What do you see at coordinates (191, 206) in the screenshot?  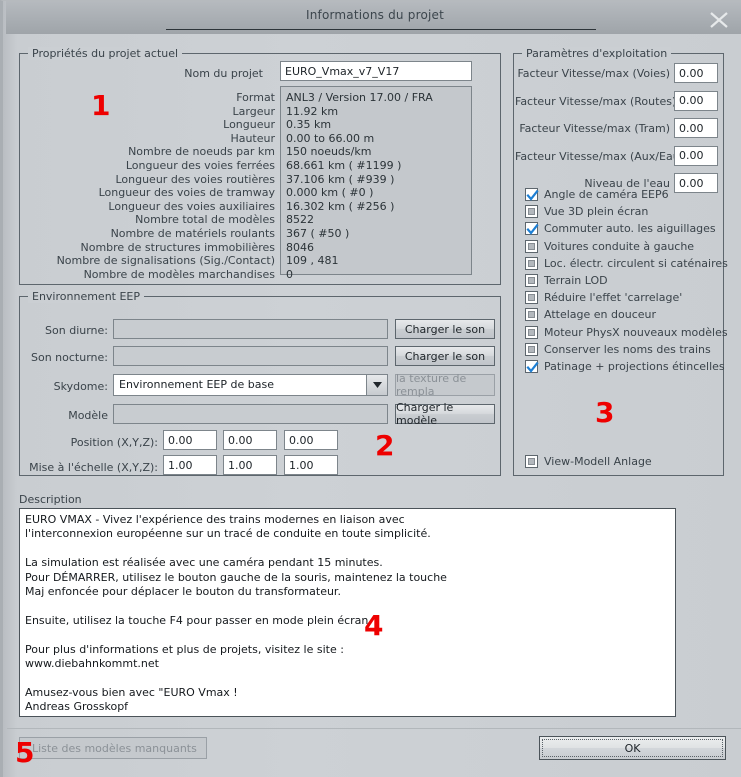 I see `stat-label: Longueur des voies auxiliaires` at bounding box center [191, 206].